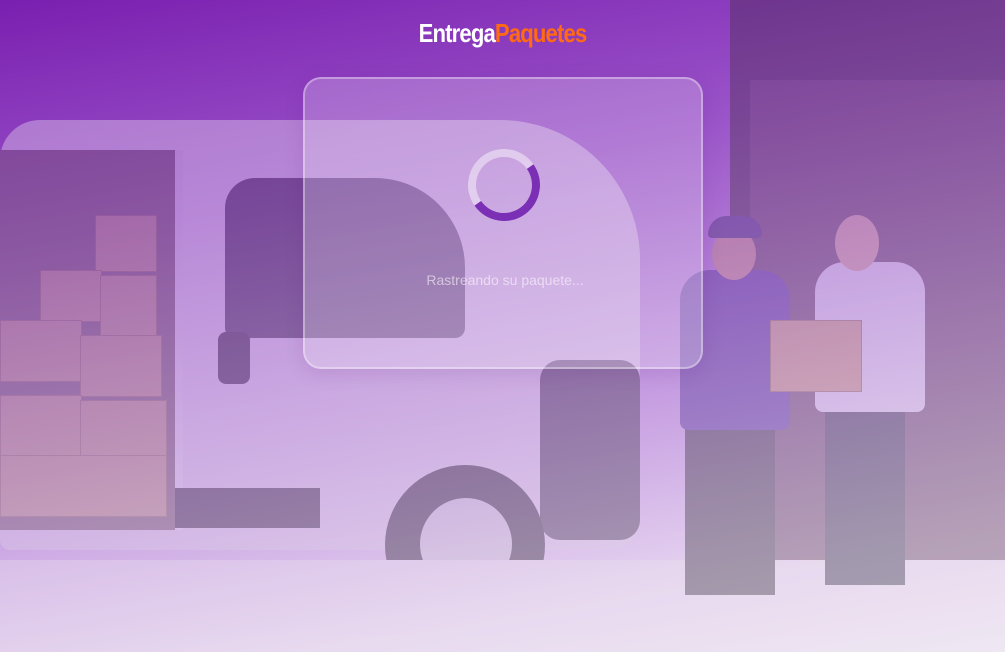  Describe the element at coordinates (247, 508) in the screenshot. I see `van-side-stripe` at that location.